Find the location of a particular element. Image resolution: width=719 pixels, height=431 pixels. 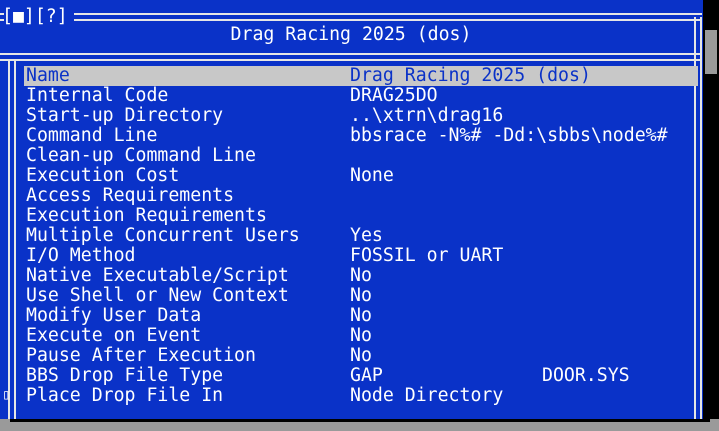

setting-row-use-shell-or-new-context: Use Shell or New Context No is located at coordinates (361, 296).